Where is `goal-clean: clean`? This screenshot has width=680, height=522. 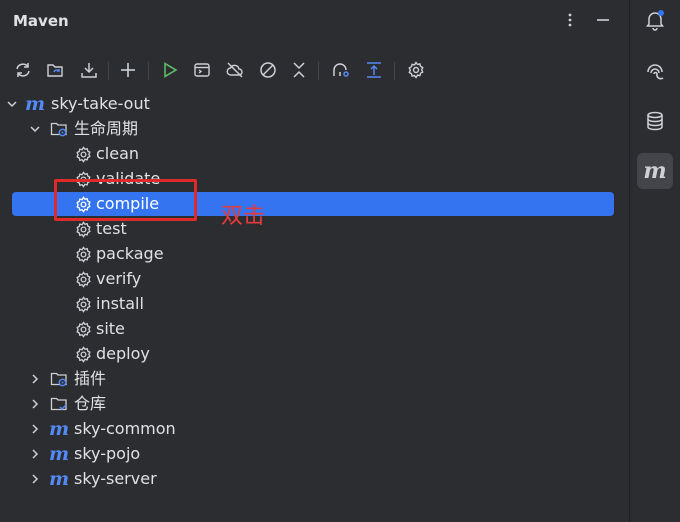
goal-clean: clean is located at coordinates (313, 154).